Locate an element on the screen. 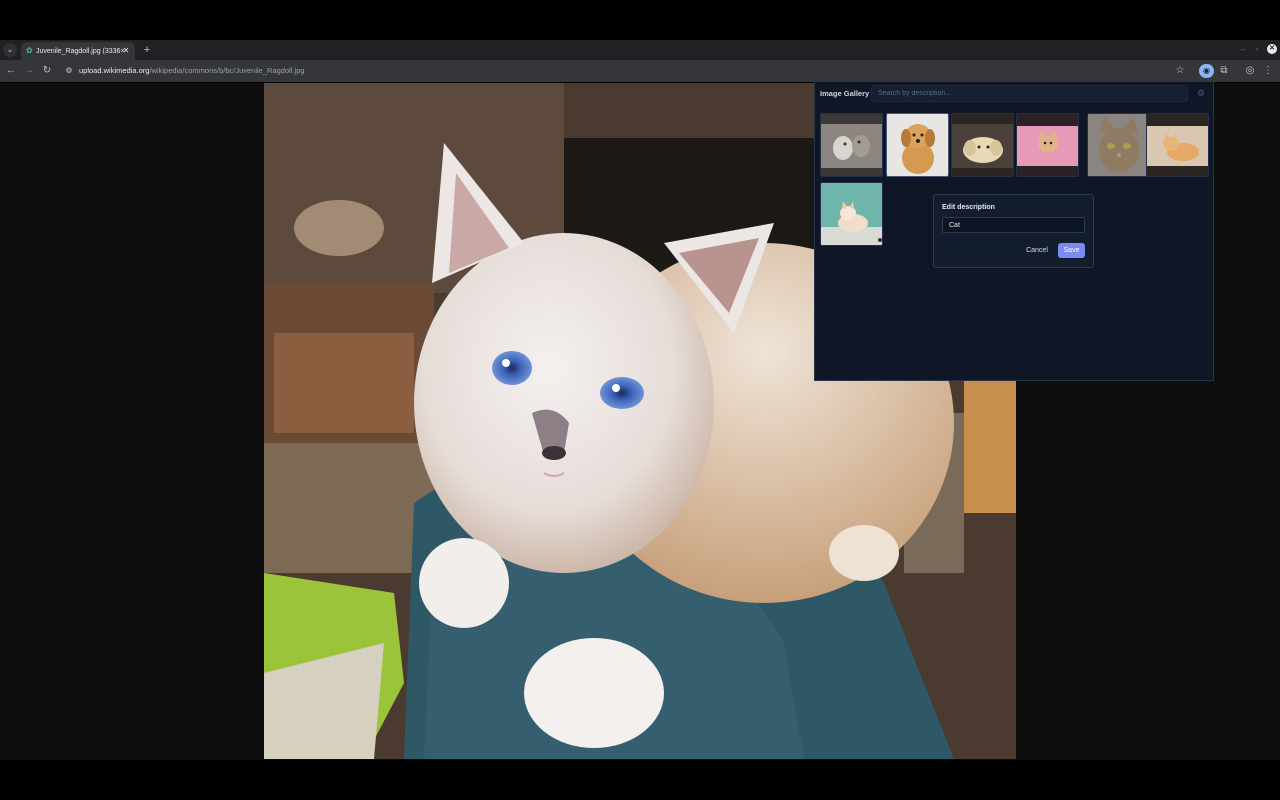 The image size is (1280, 800). new-tab-button: + is located at coordinates (147, 50).